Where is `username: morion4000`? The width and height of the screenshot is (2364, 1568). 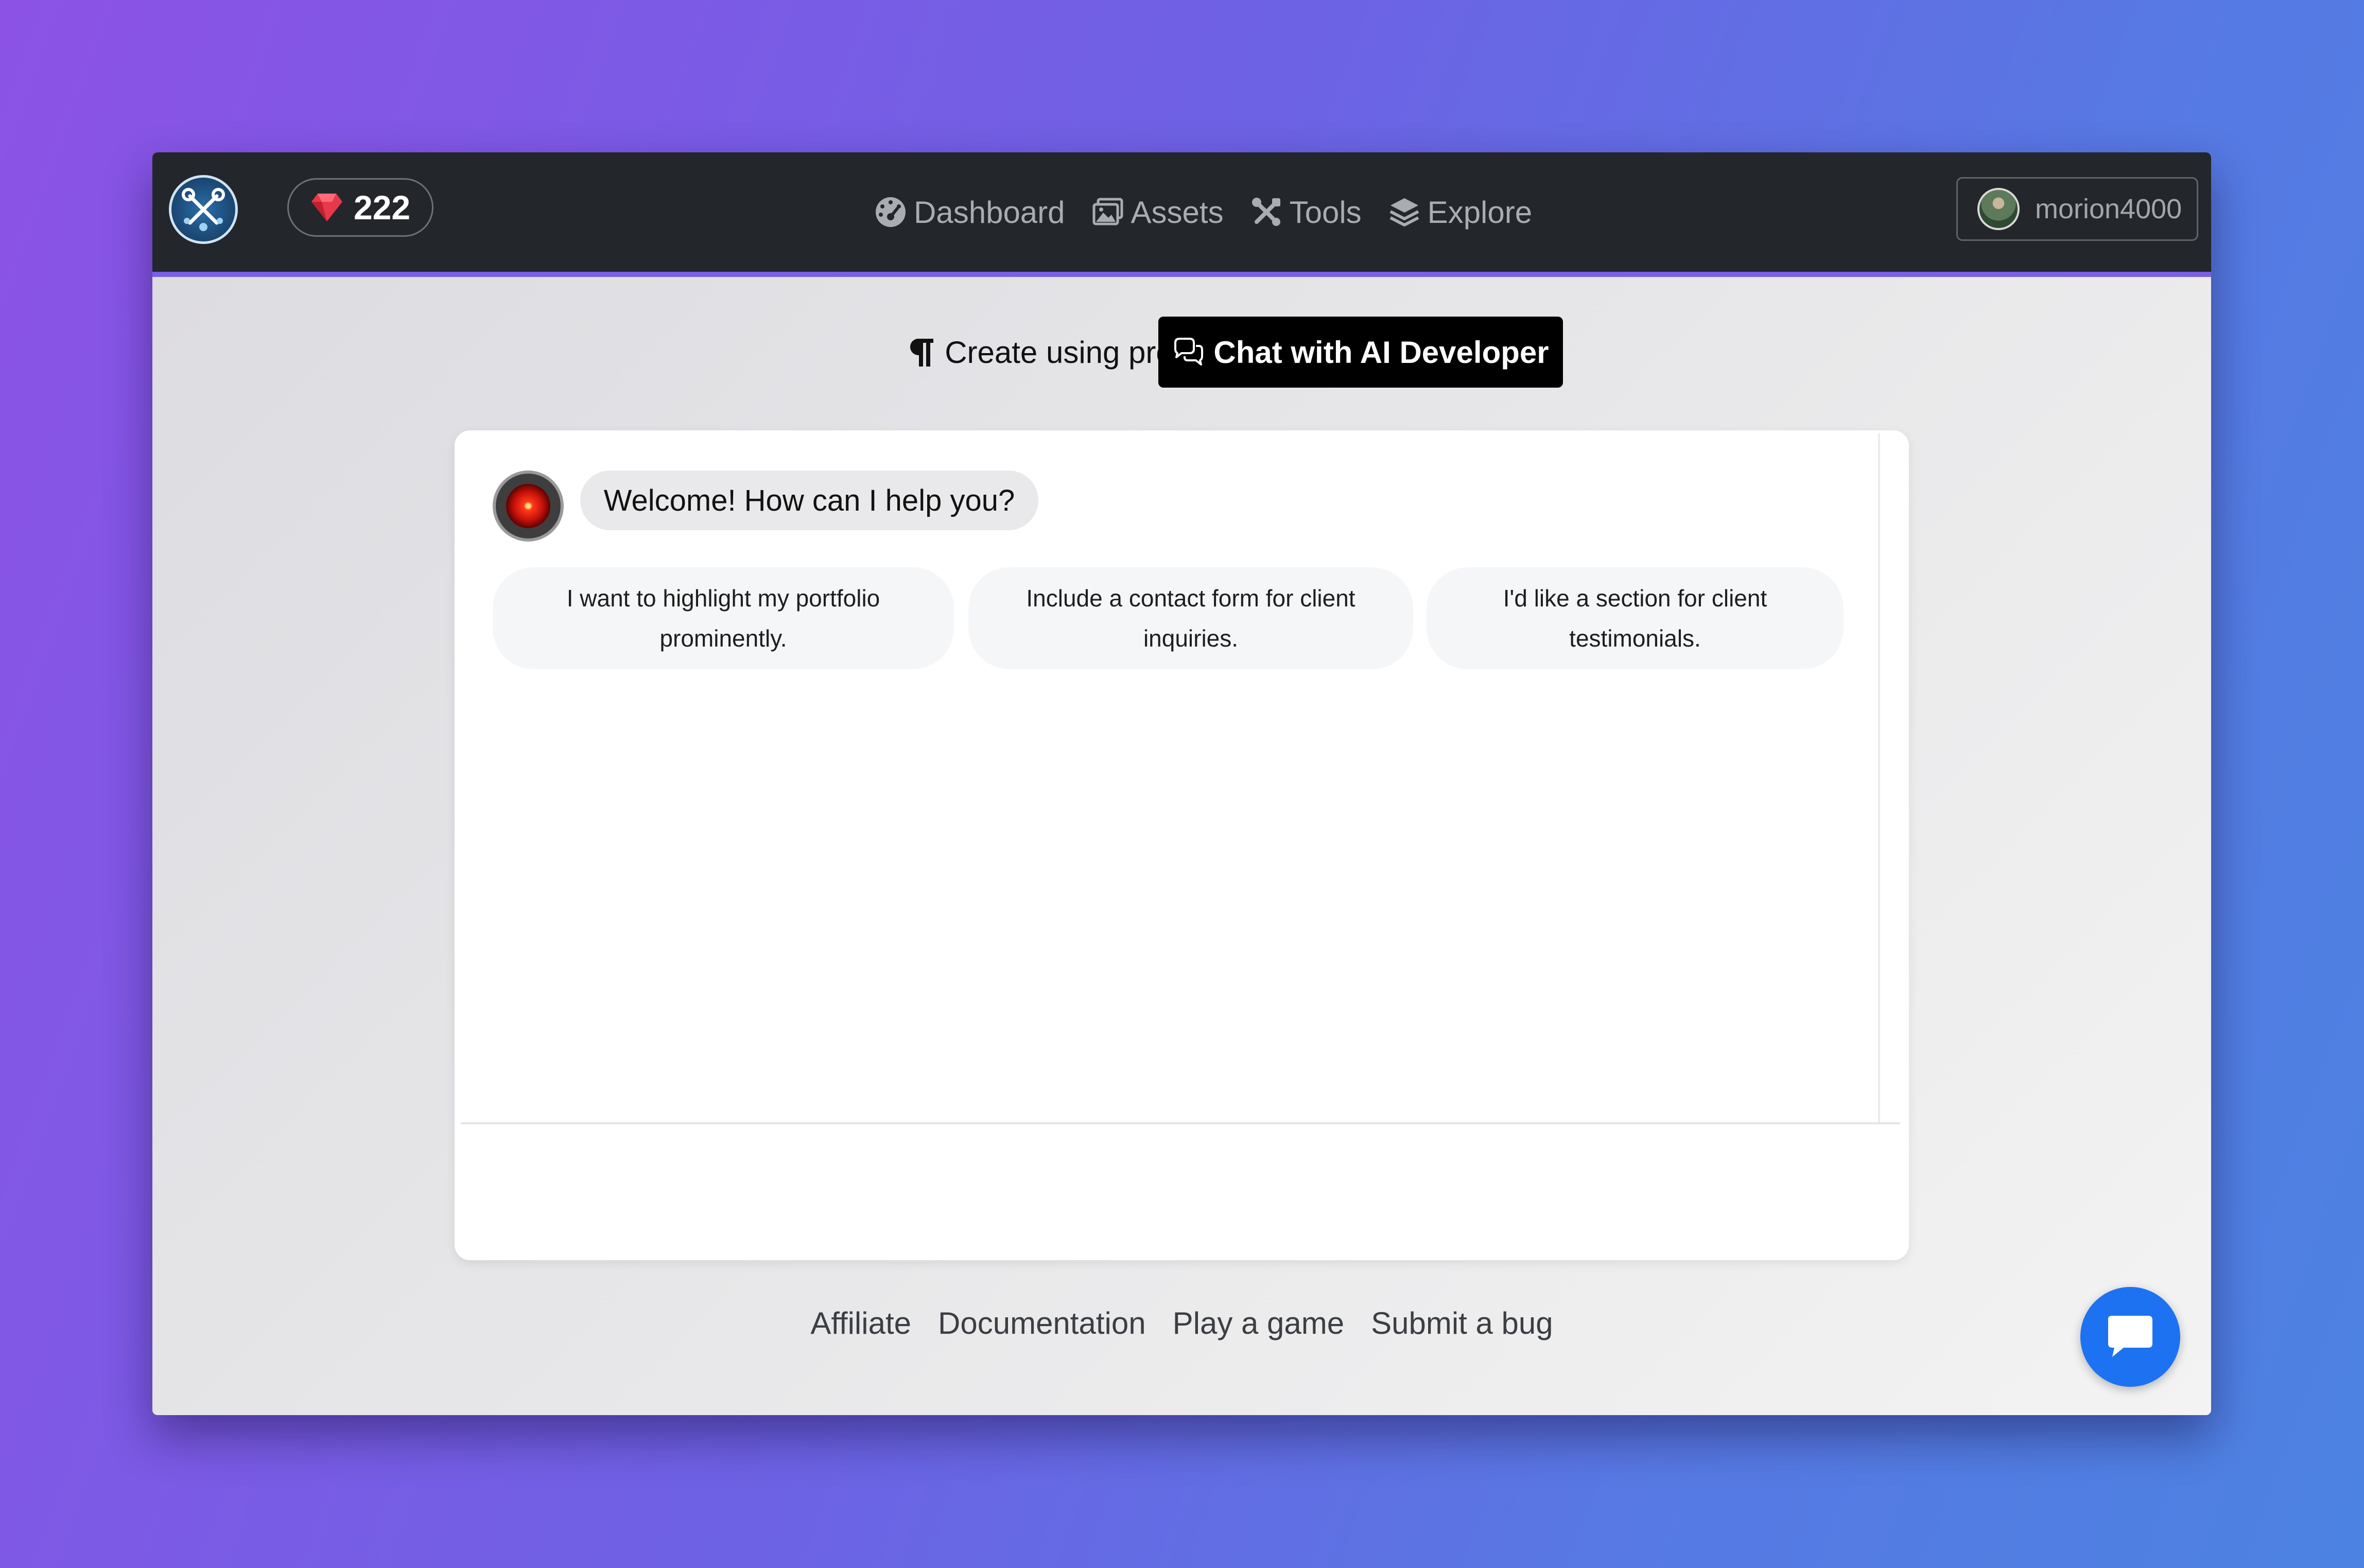 username: morion4000 is located at coordinates (2108, 209).